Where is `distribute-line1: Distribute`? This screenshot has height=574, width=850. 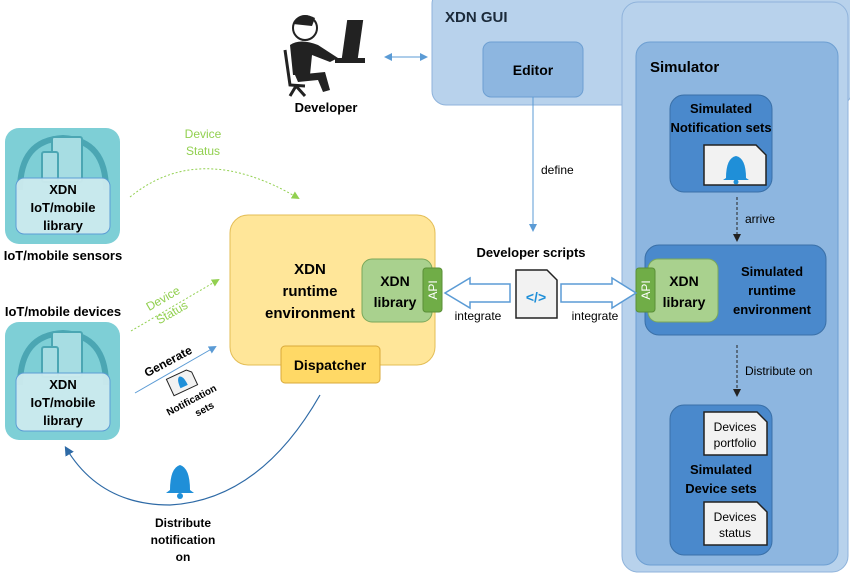 distribute-line1: Distribute is located at coordinates (183, 523).